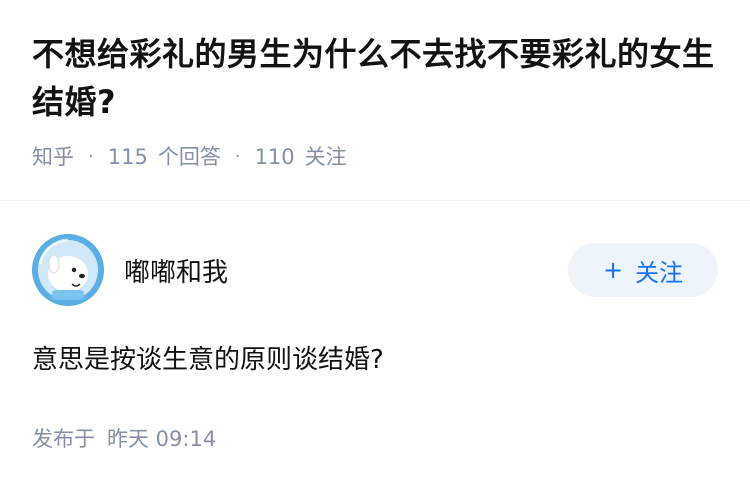 Image resolution: width=750 pixels, height=484 pixels. What do you see at coordinates (53, 157) in the screenshot?
I see `source-label: 知乎` at bounding box center [53, 157].